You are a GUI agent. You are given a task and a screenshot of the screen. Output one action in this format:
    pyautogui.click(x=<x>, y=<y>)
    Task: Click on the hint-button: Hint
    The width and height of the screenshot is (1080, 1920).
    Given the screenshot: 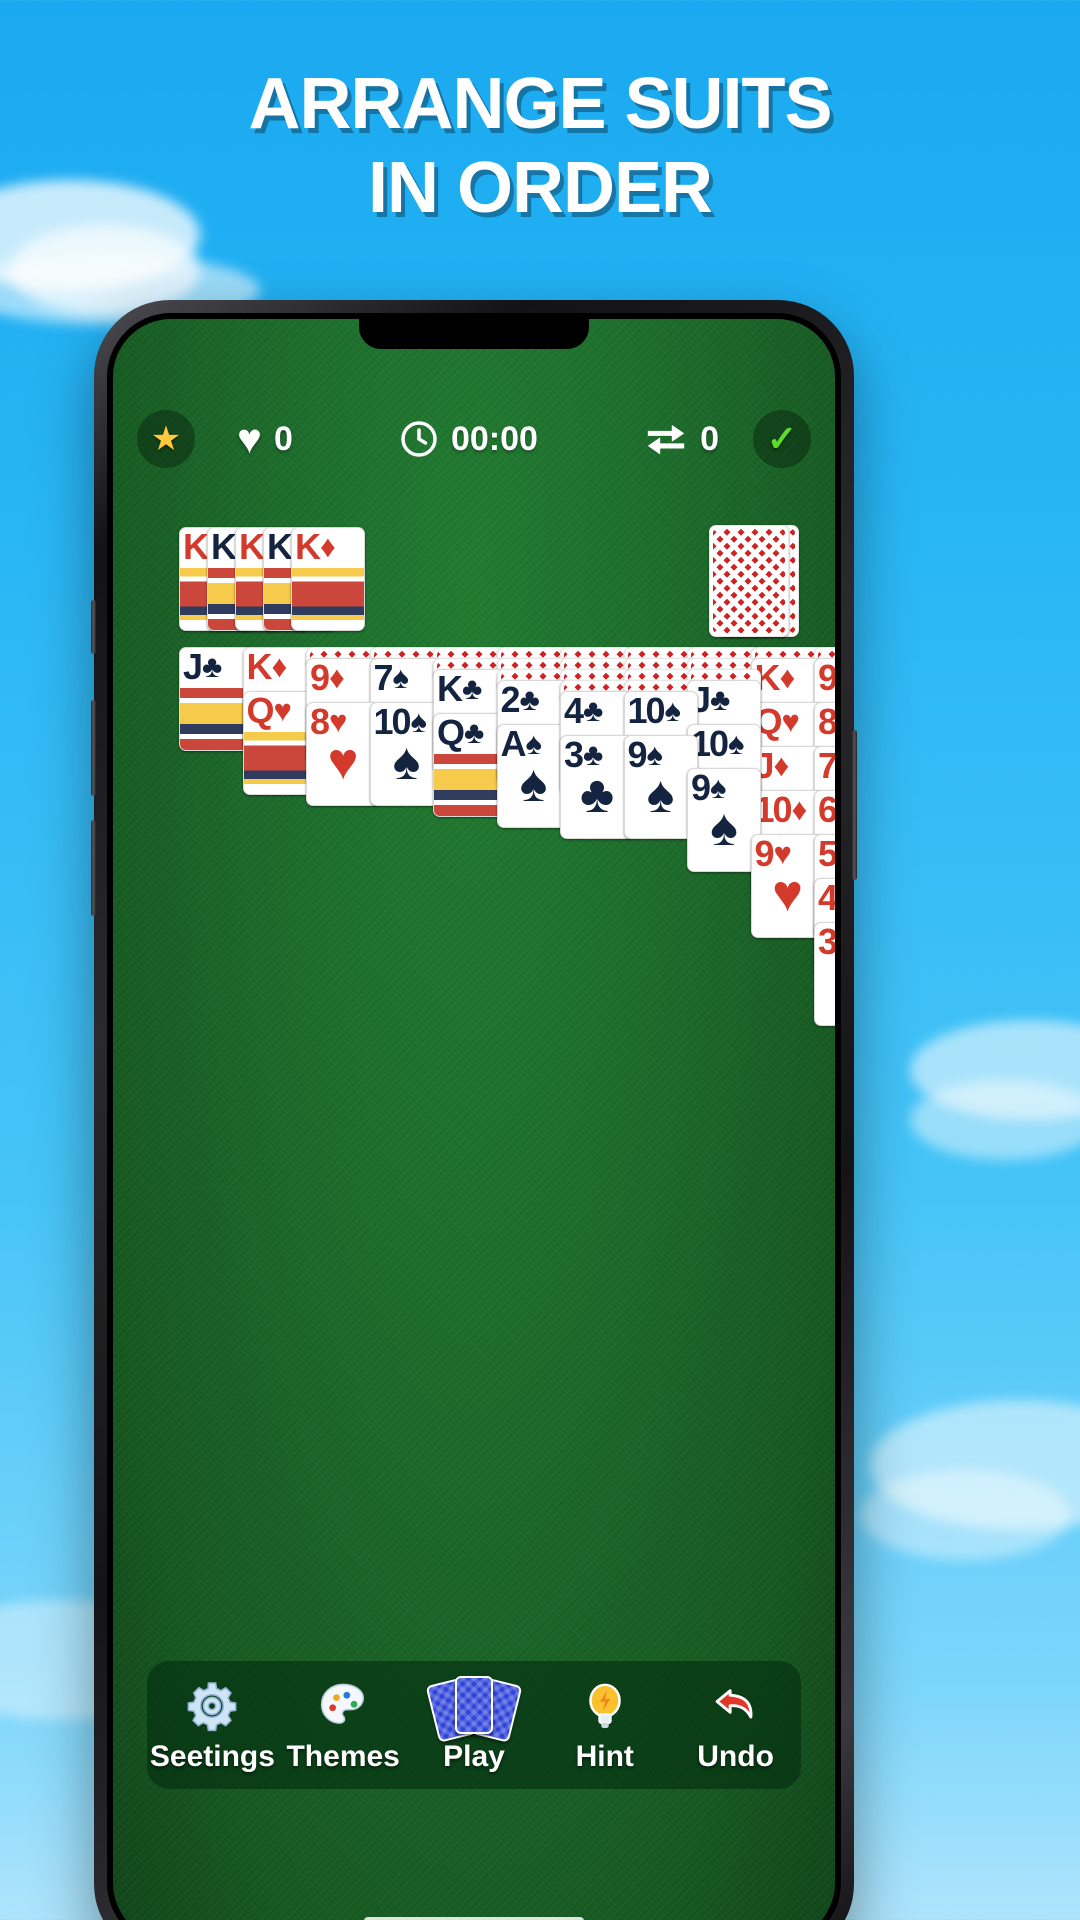 What is the action you would take?
    pyautogui.click(x=605, y=1725)
    